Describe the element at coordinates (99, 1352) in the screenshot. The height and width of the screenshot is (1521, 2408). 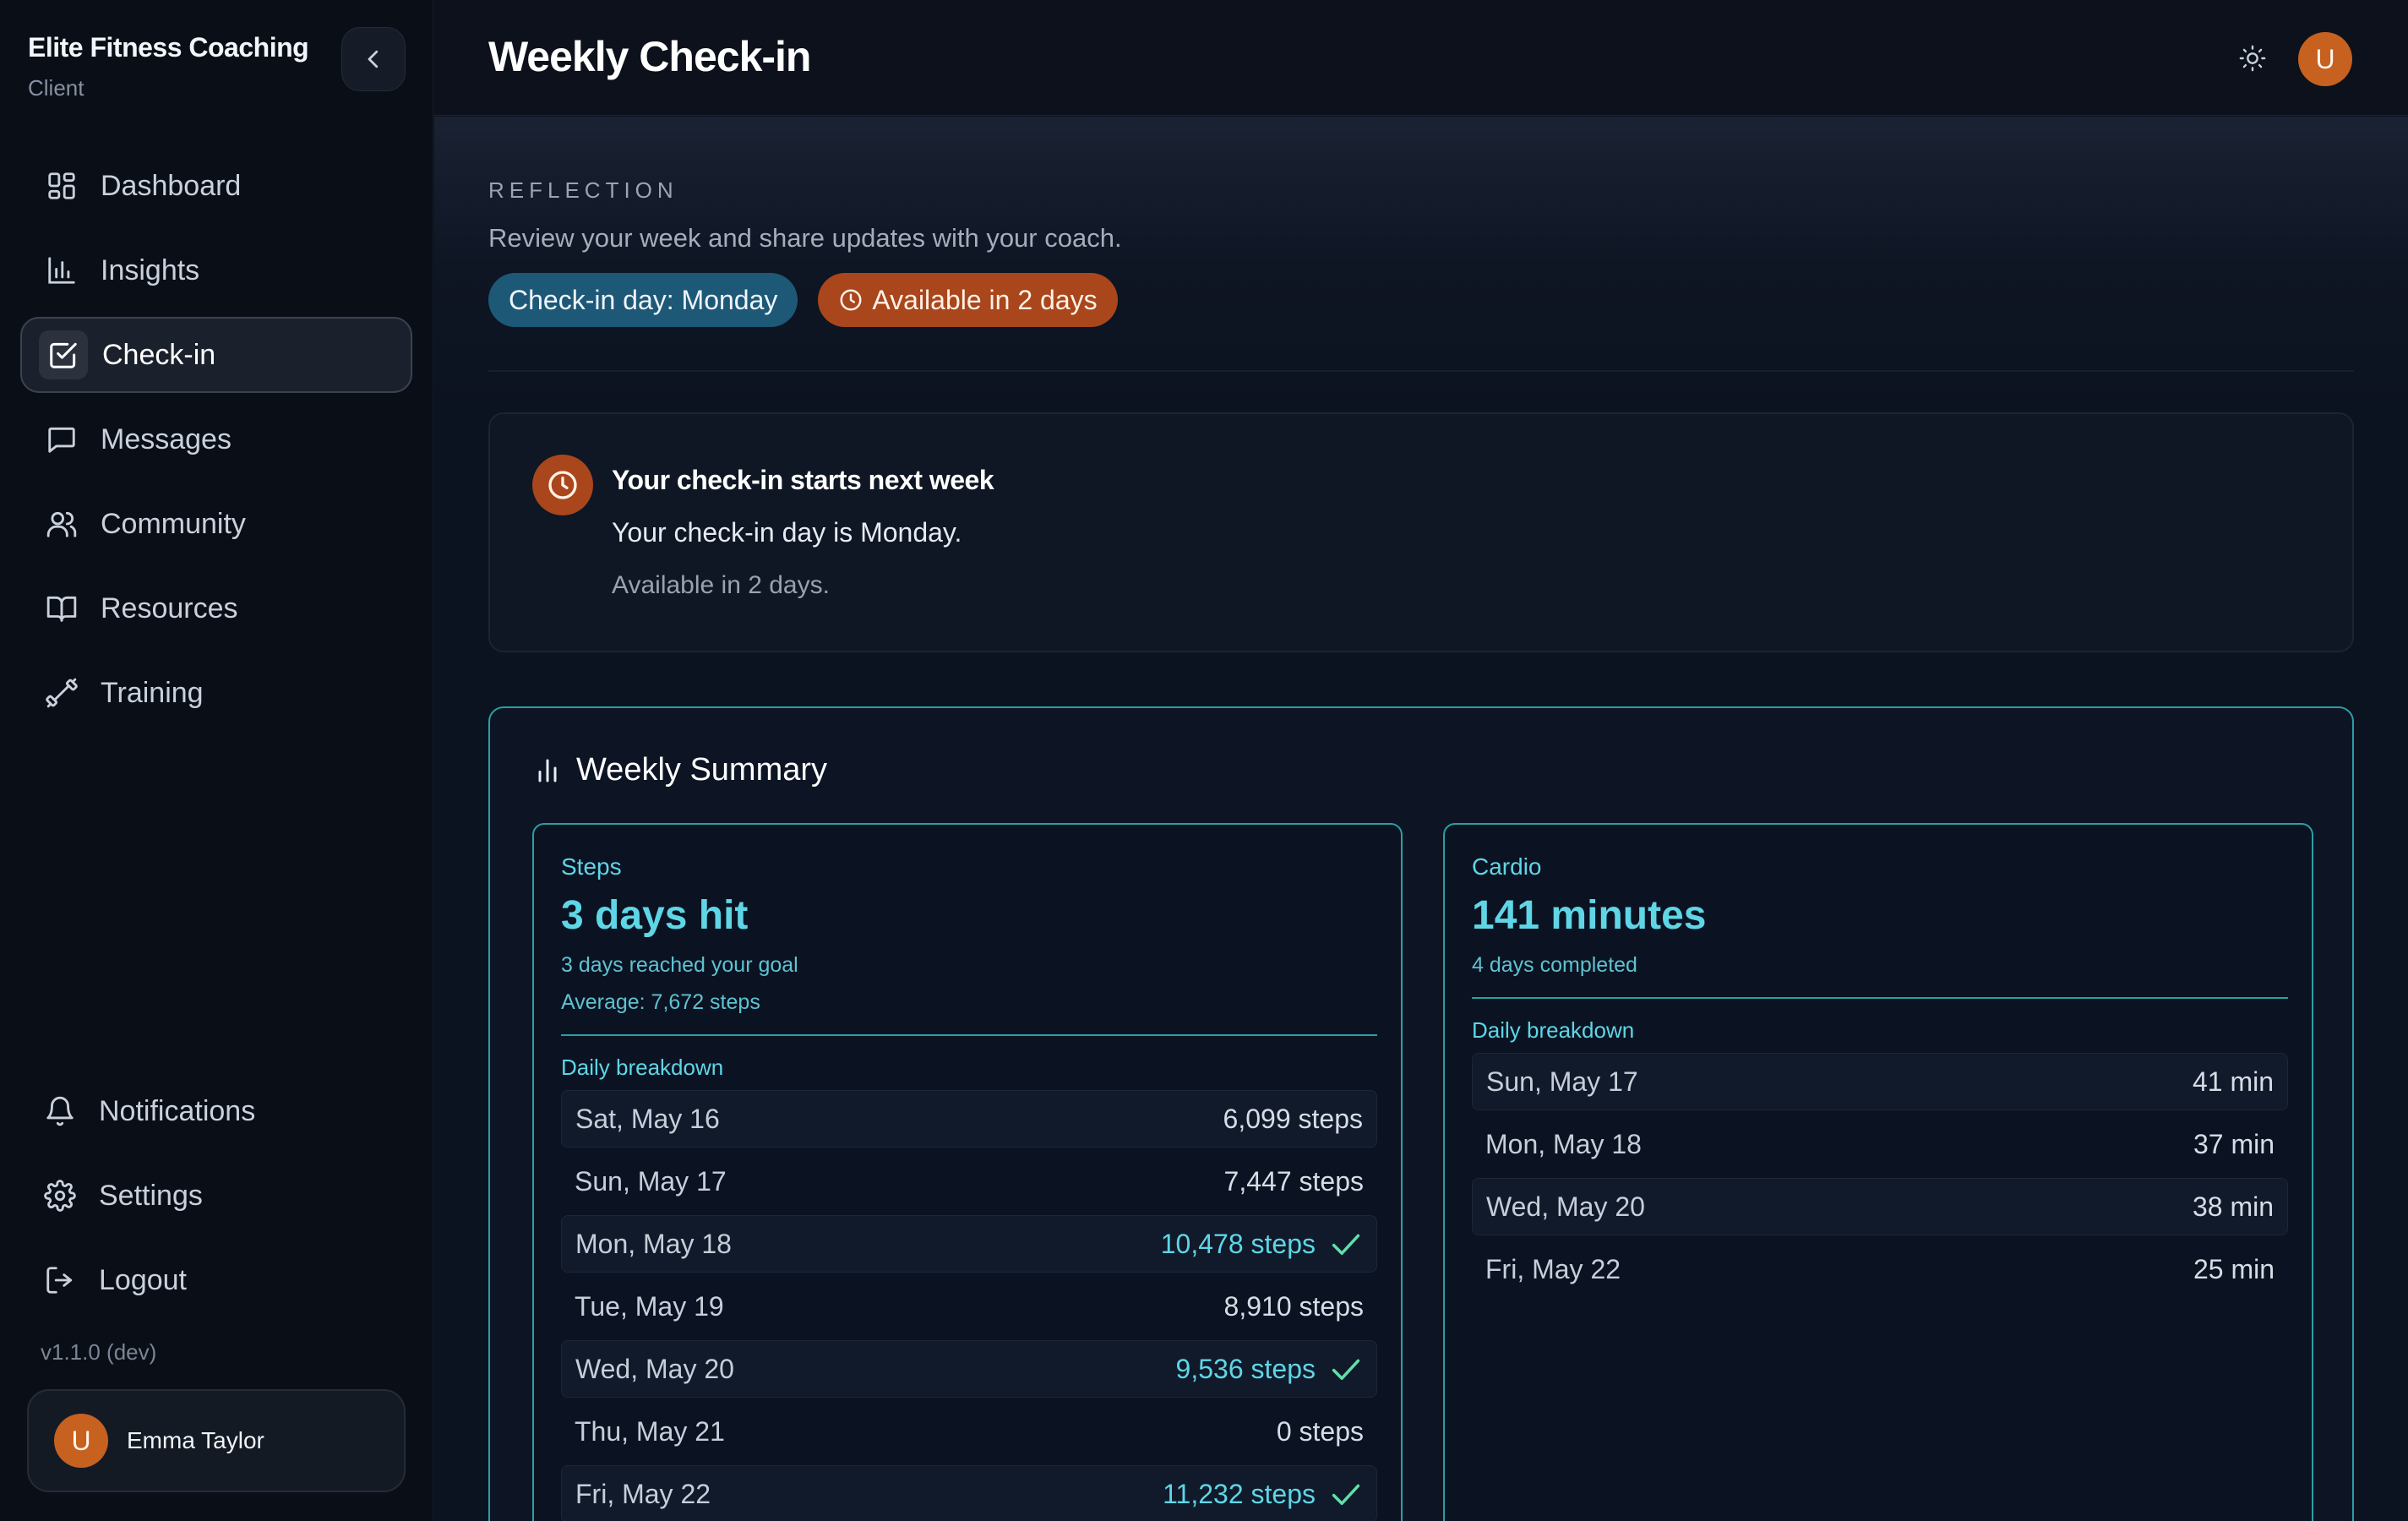
I see `app-version: v1.1.0 (dev)` at that location.